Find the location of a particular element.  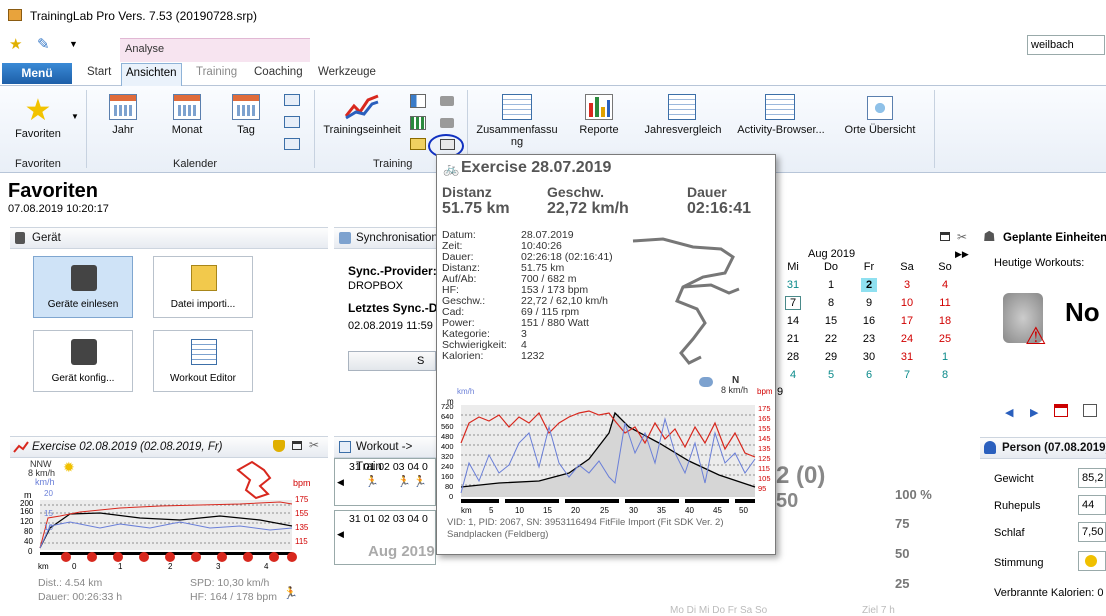

exercise-hf: HF: 164 / 178 bpm is located at coordinates (233, 597).